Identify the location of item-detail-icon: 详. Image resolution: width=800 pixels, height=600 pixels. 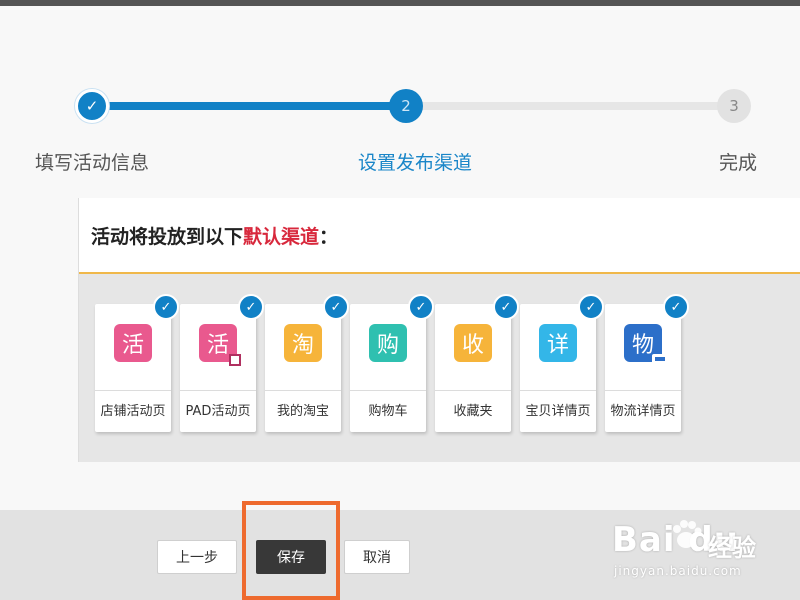
(558, 343).